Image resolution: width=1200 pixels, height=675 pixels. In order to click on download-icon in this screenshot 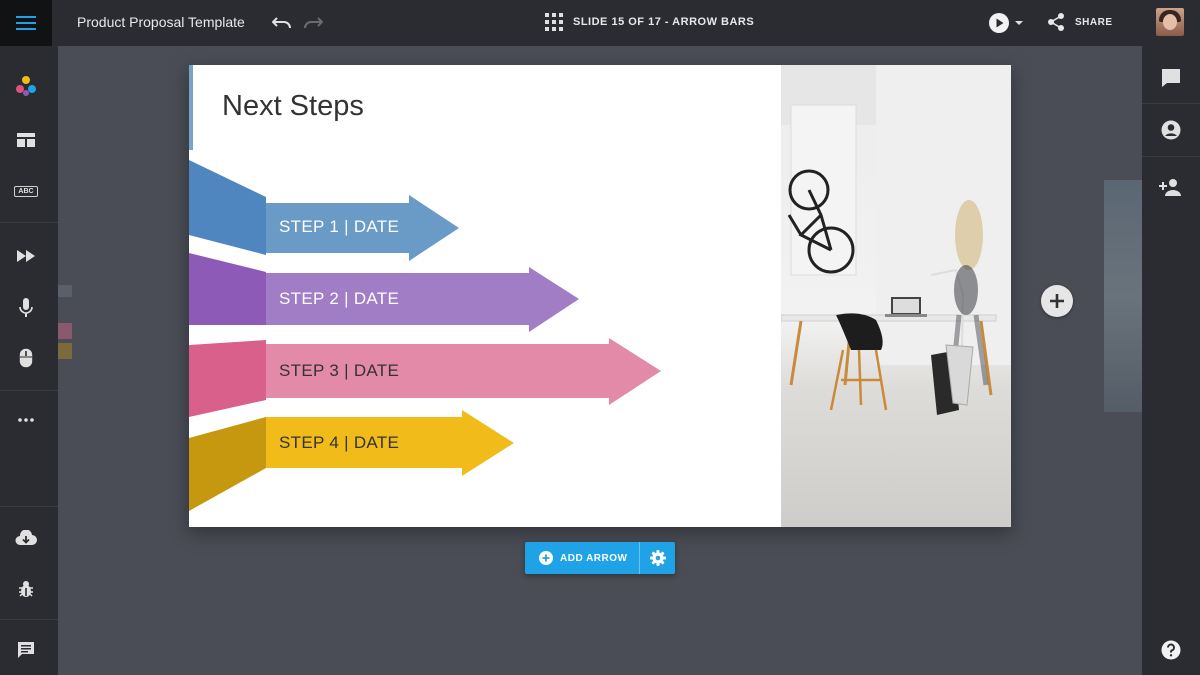, I will do `click(26, 537)`.